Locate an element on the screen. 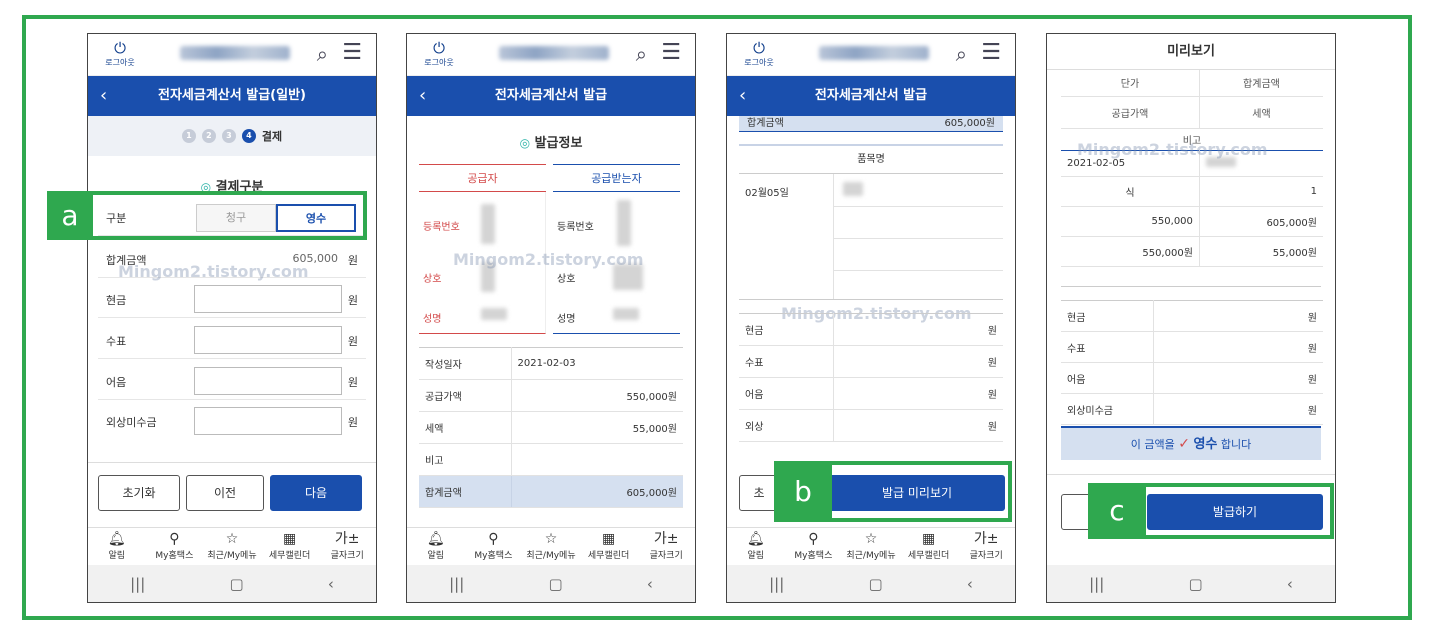 The image size is (1433, 642). active-step-label: 결제 is located at coordinates (272, 136).